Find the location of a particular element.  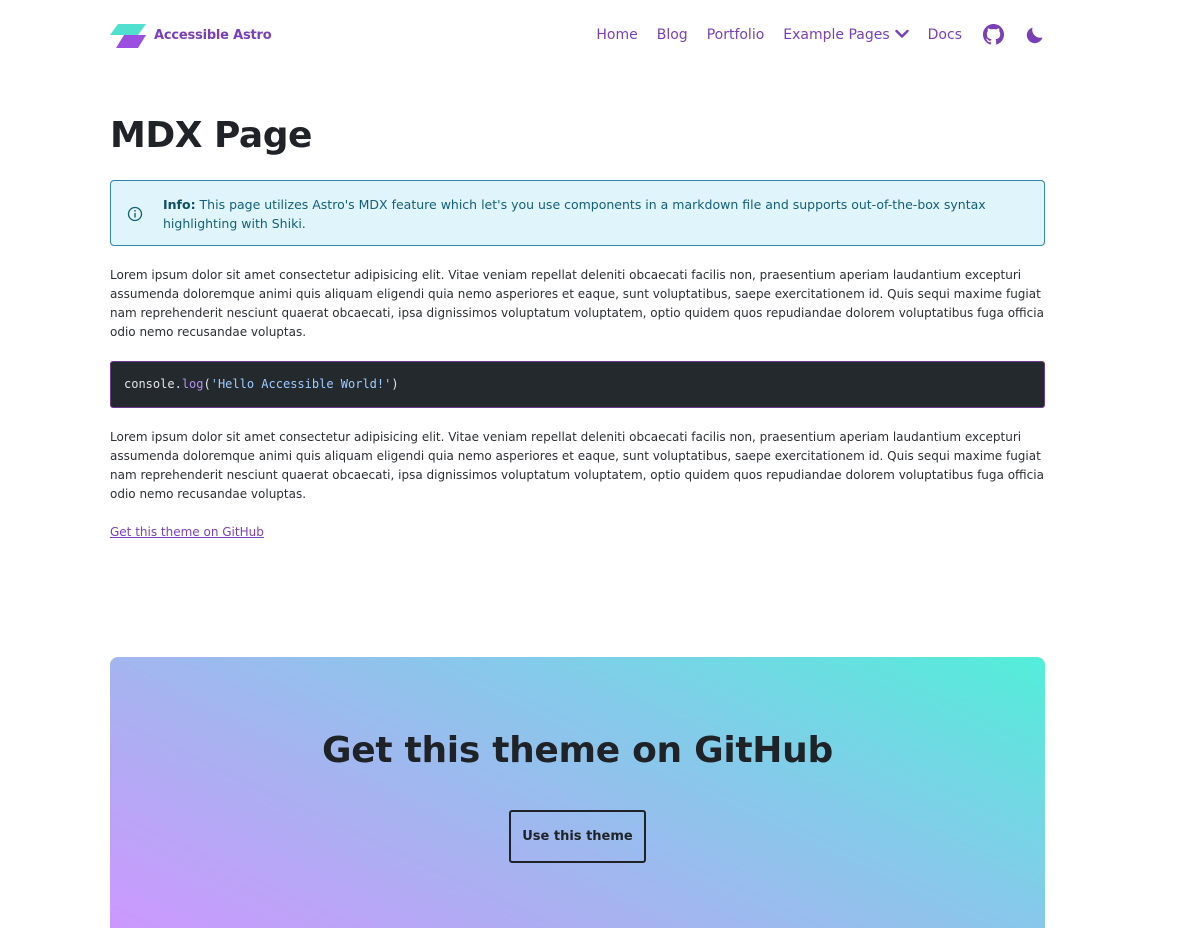

logo-icon is located at coordinates (128, 35).